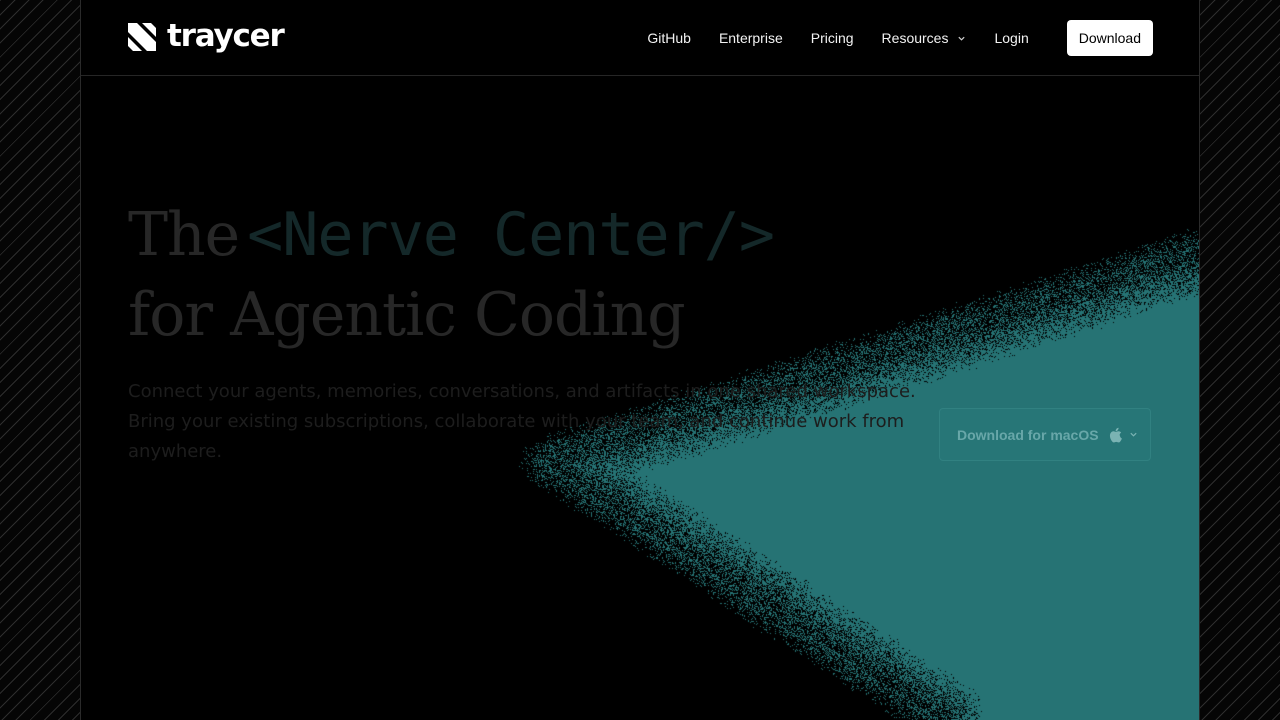  Describe the element at coordinates (669, 38) in the screenshot. I see `nav-link-github: GitHub` at that location.